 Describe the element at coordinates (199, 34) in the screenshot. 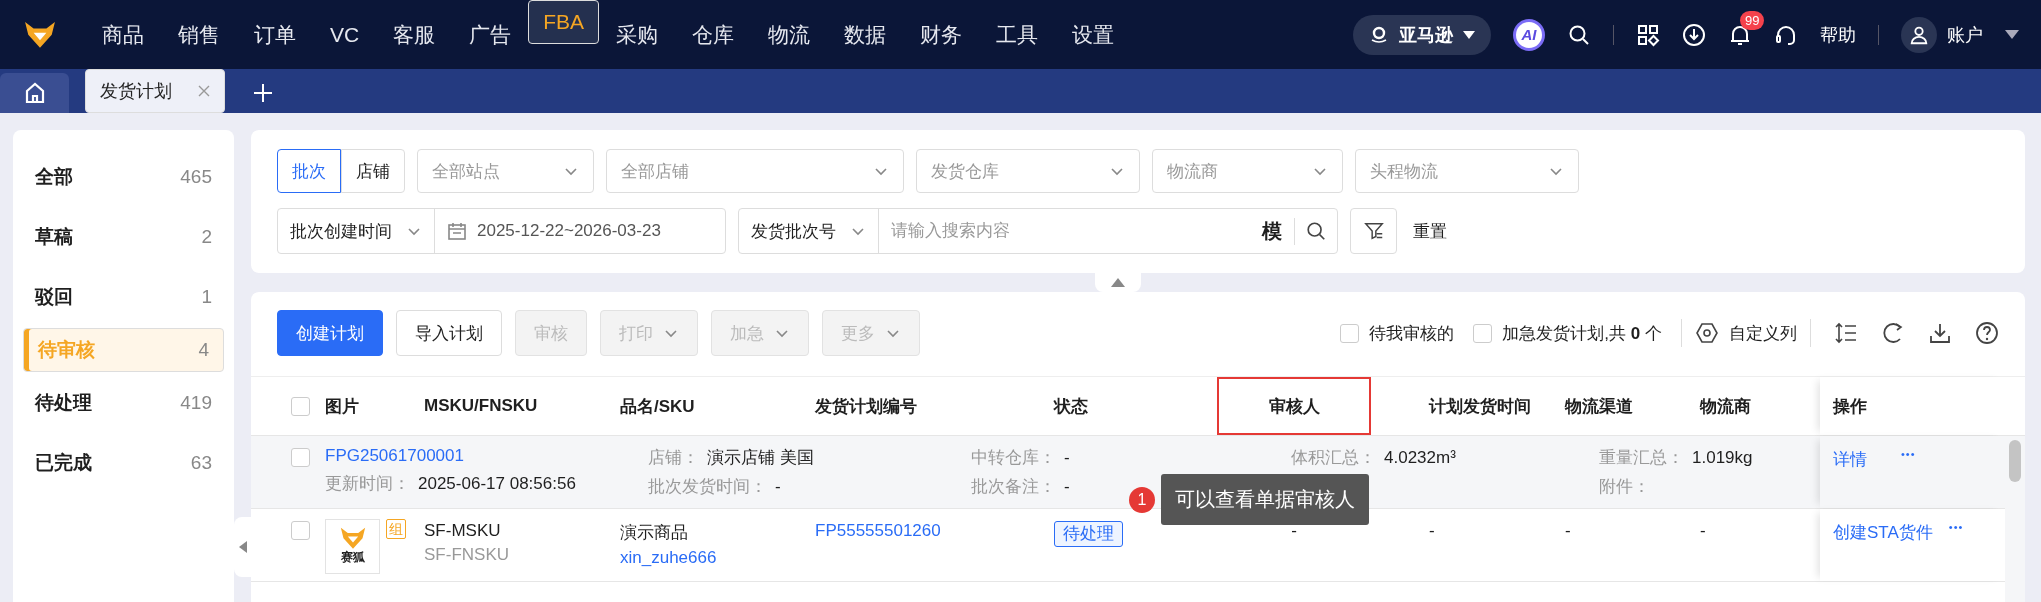

I see `nav-menu-item: 销售` at that location.